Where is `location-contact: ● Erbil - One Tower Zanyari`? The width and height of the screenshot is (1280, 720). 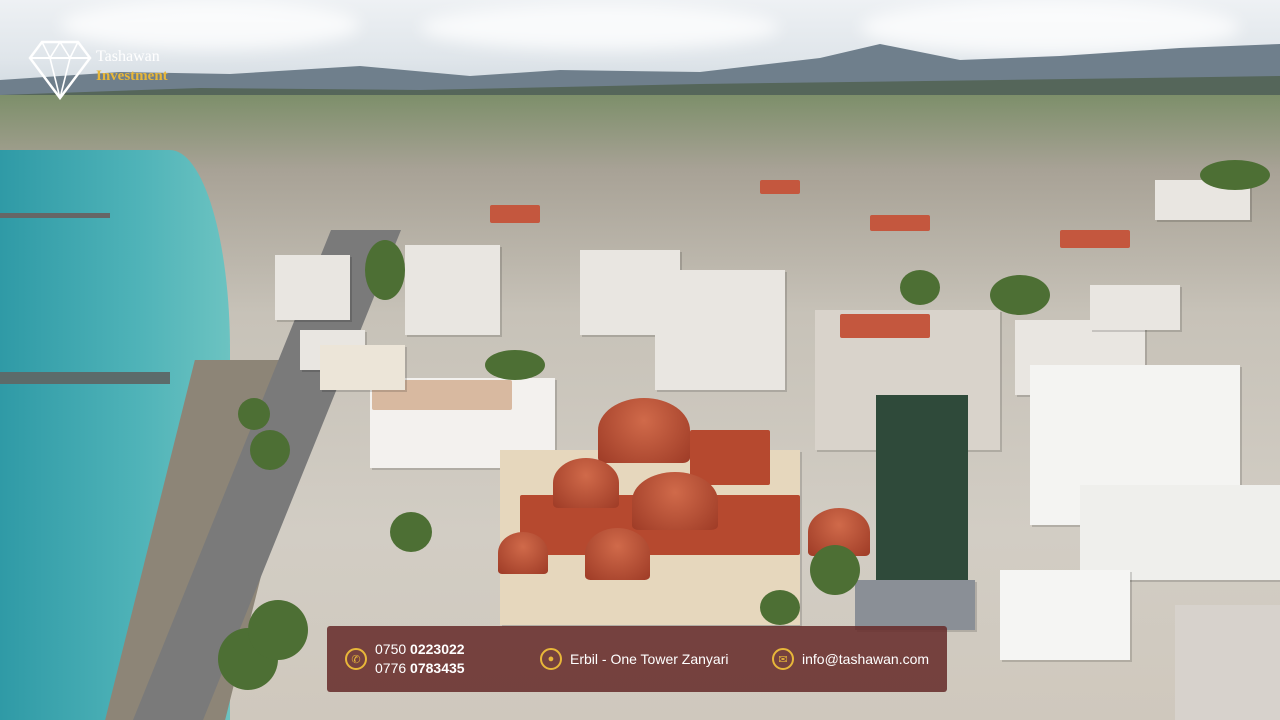 location-contact: ● Erbil - One Tower Zanyari is located at coordinates (634, 659).